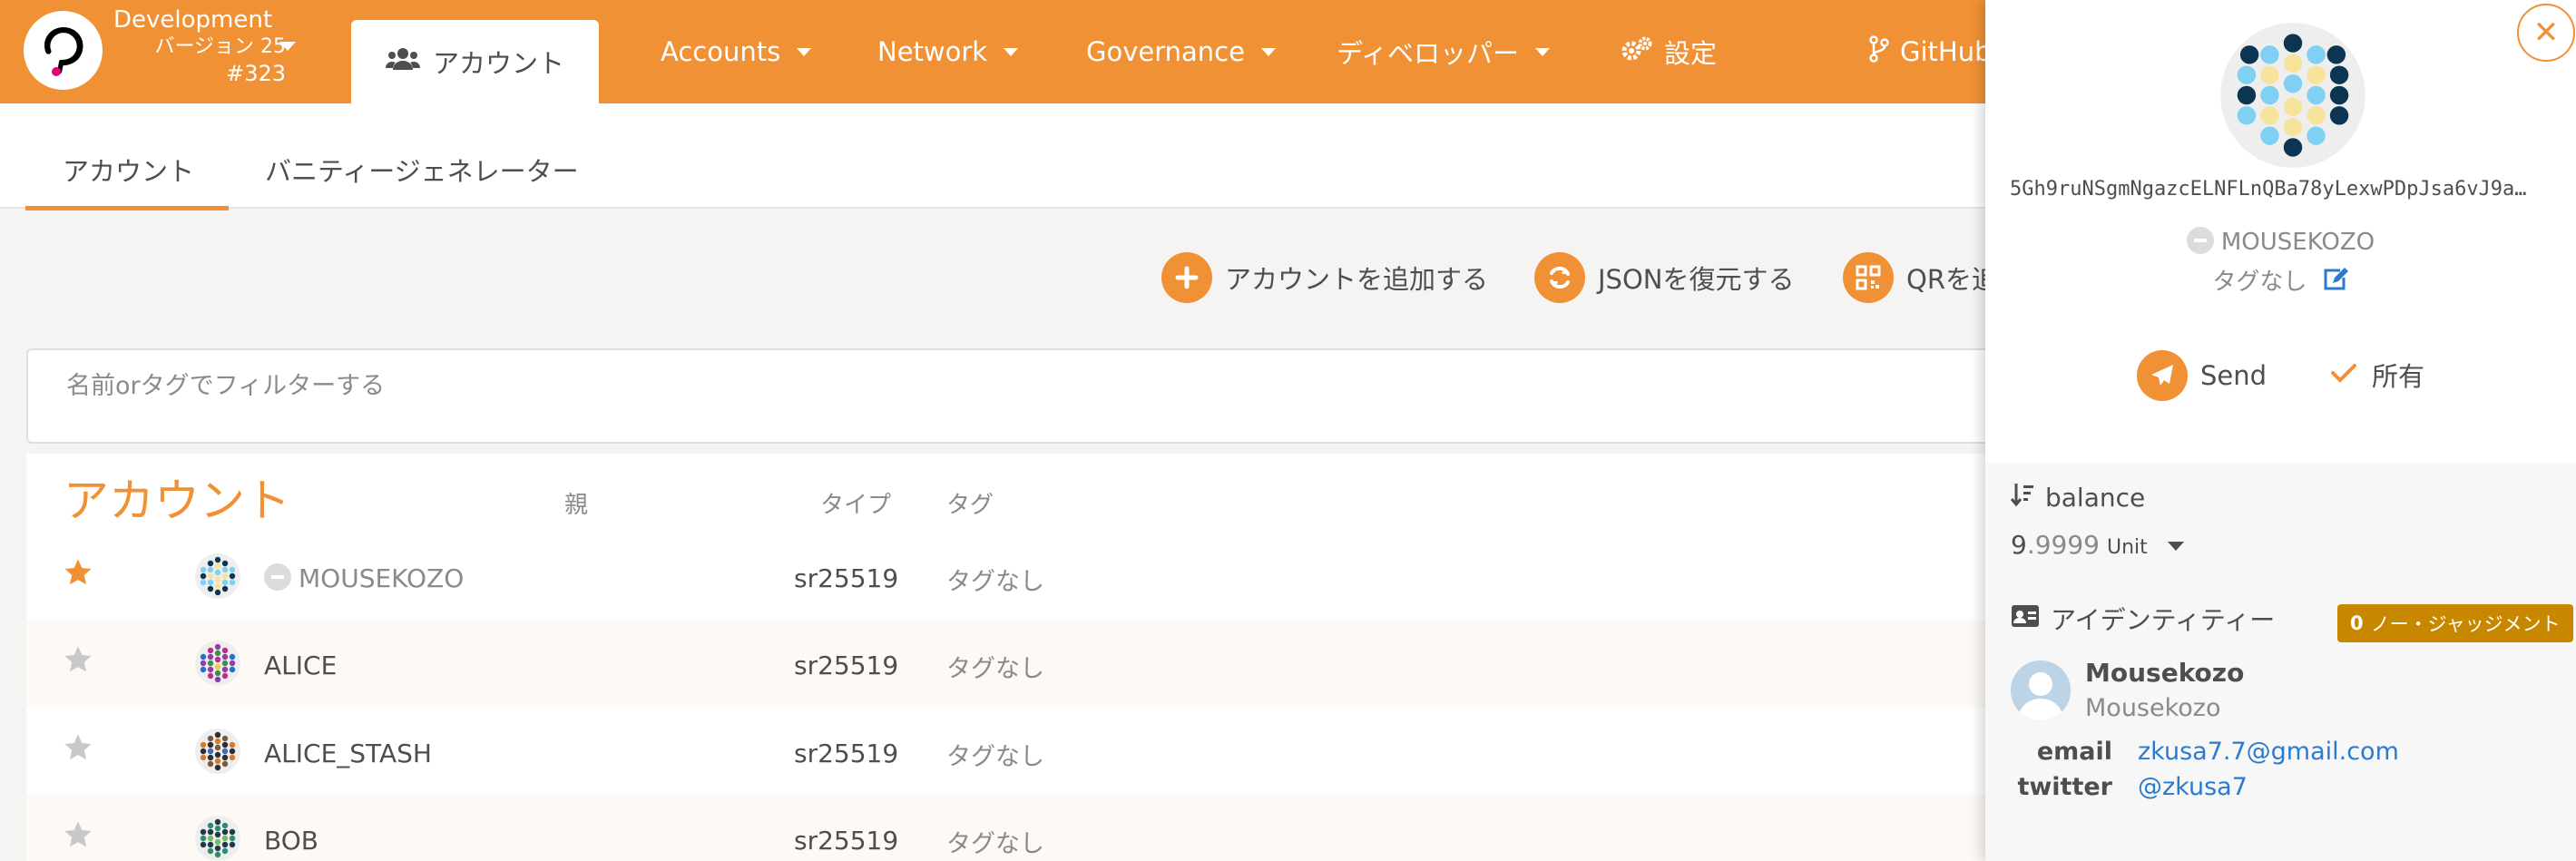 This screenshot has width=2576, height=861. Describe the element at coordinates (63, 50) in the screenshot. I see `polkadot-logo-icon` at that location.